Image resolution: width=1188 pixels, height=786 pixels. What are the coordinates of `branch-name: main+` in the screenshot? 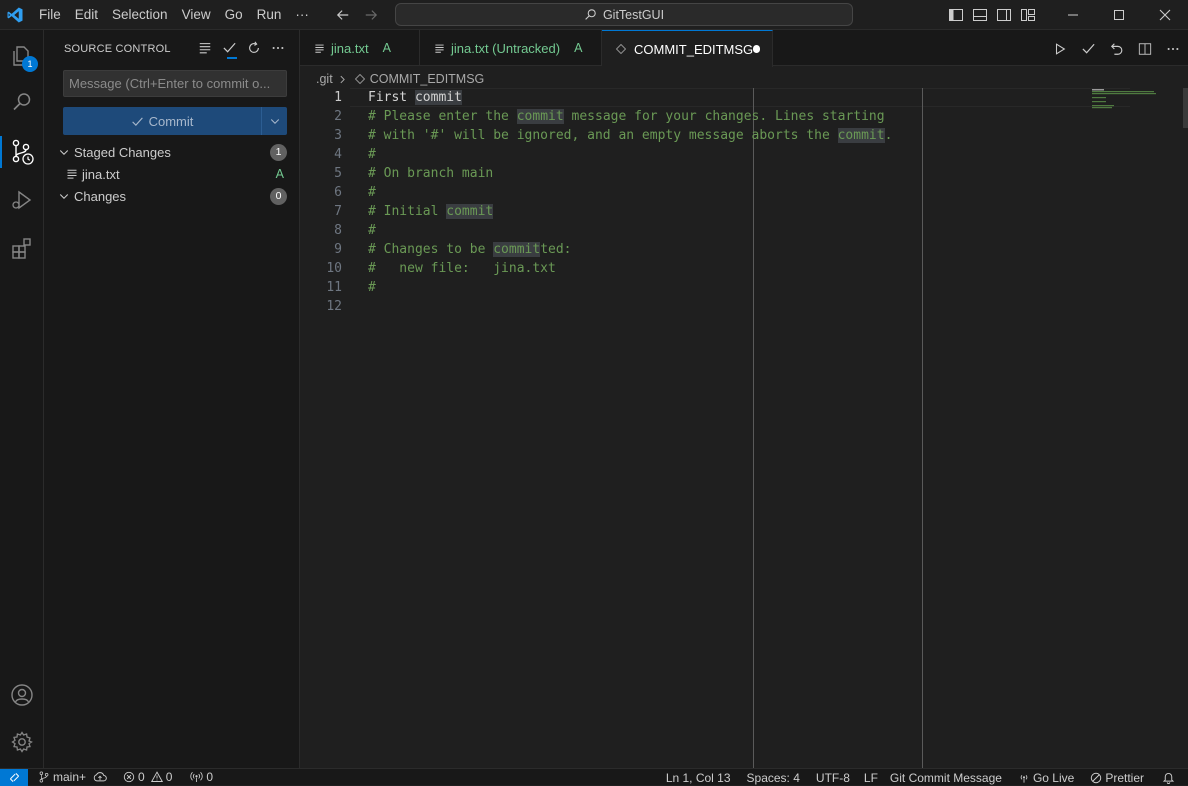 It's located at (70, 777).